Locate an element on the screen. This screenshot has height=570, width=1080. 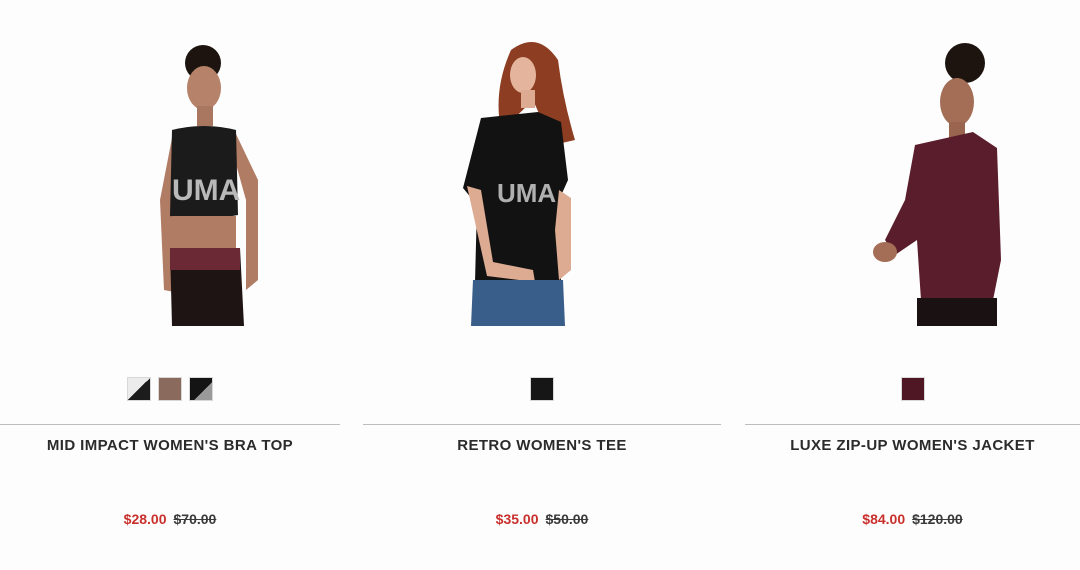
sale-price: $84.00 is located at coordinates (884, 519).